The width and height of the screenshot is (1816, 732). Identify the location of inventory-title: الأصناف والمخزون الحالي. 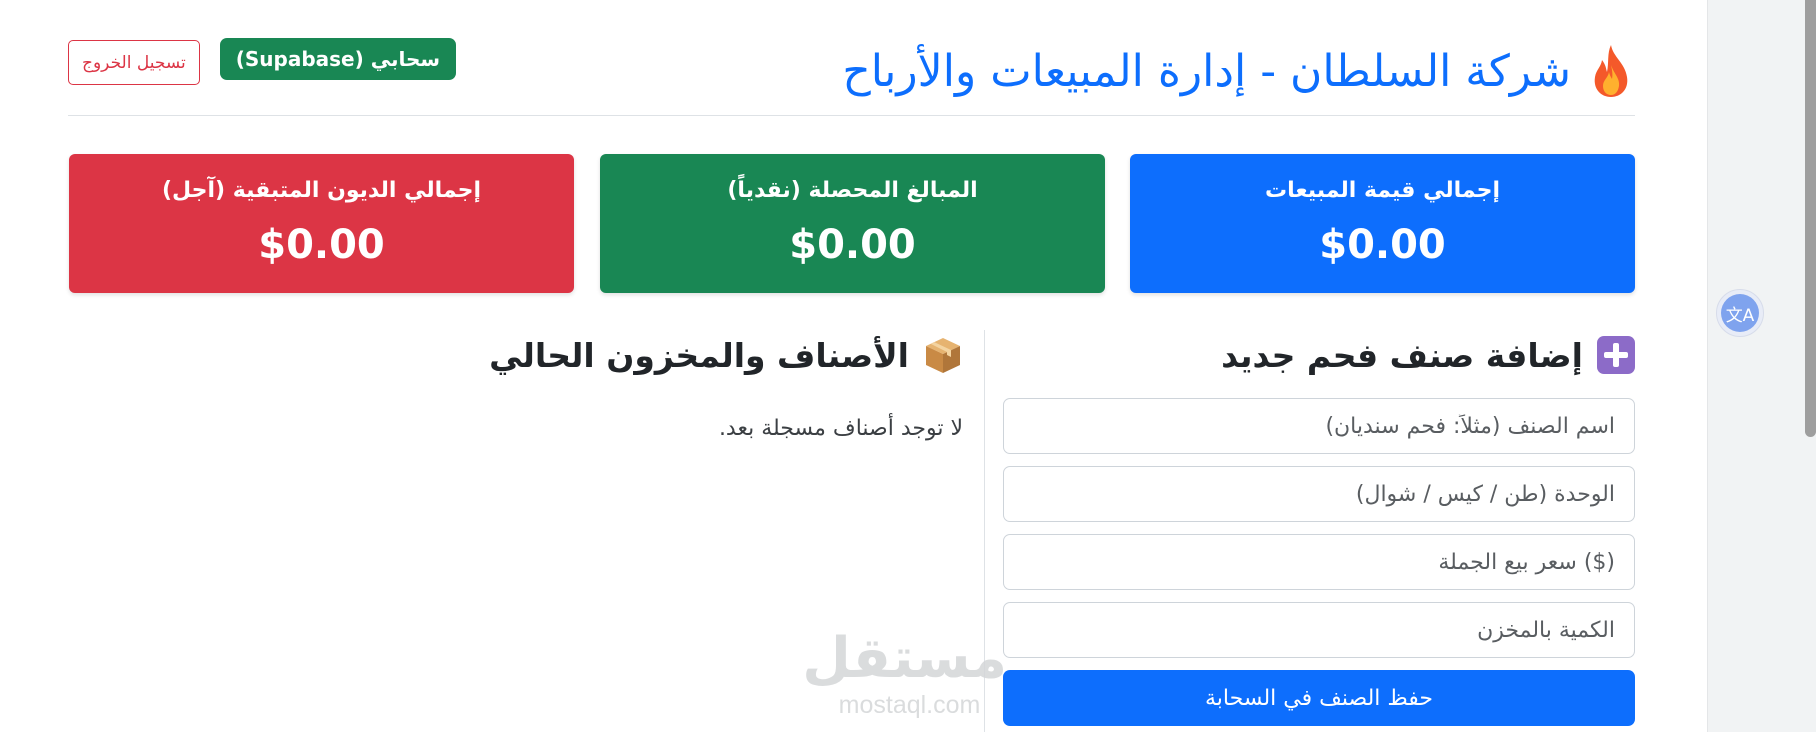
(663, 355).